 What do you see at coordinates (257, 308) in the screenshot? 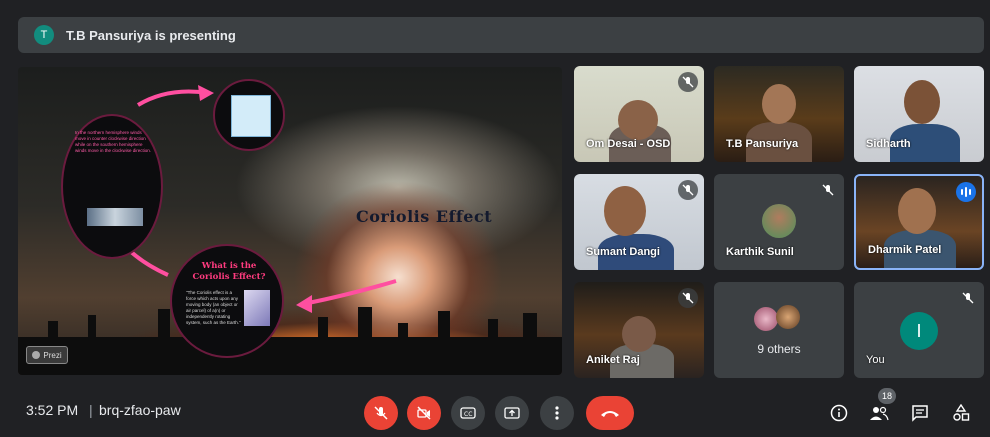
I see `question-image` at bounding box center [257, 308].